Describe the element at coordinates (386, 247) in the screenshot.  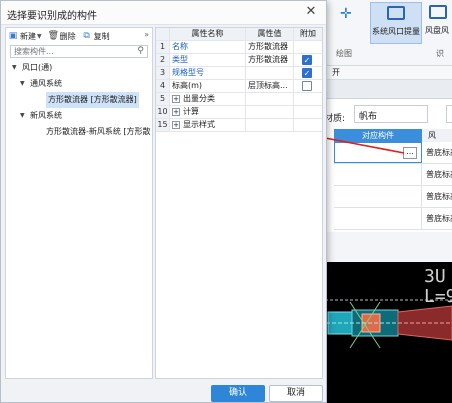
I see `panel-gap` at that location.